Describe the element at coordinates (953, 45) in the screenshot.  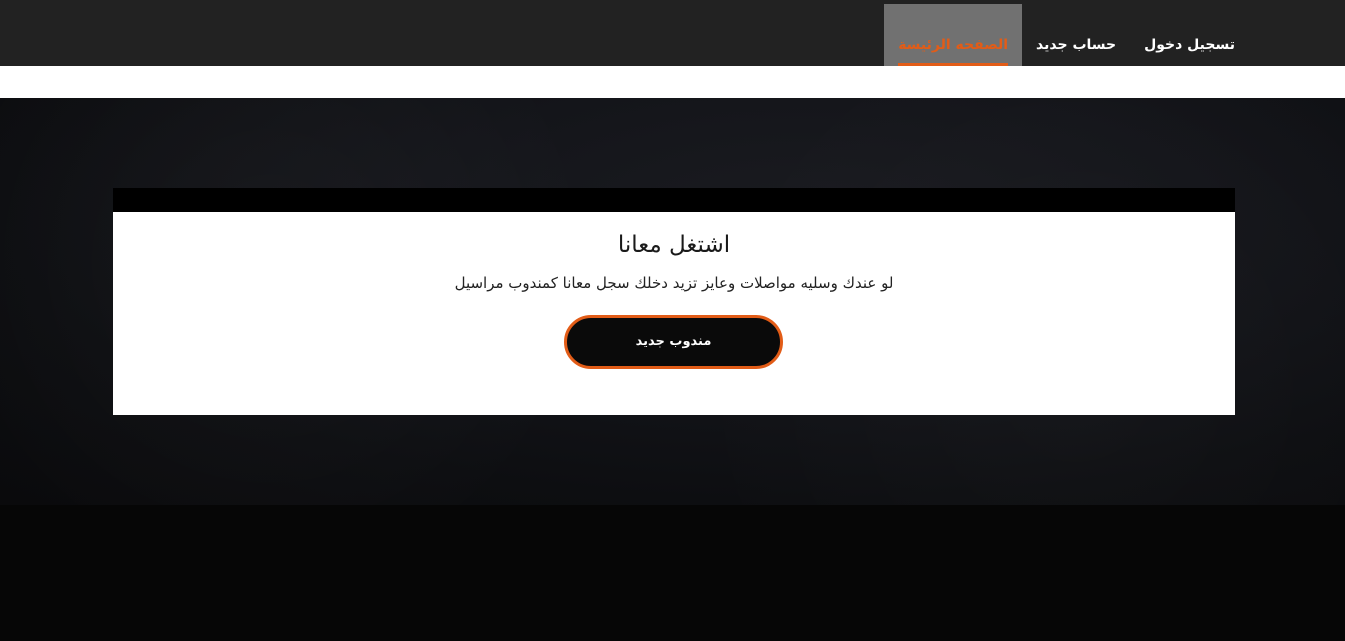
I see `nav-item-home-label: الصفحه الرئيسة` at that location.